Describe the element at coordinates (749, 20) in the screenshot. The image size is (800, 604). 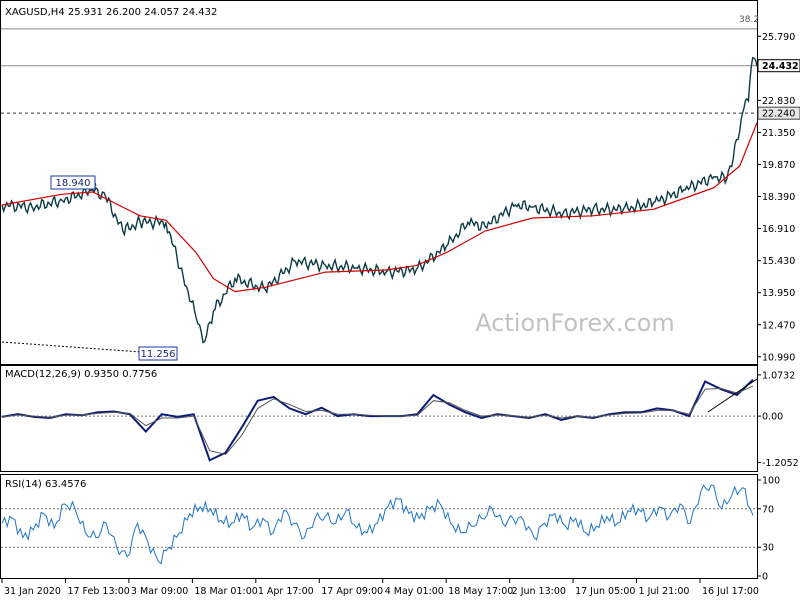
I see `fib-label: 38.2` at that location.